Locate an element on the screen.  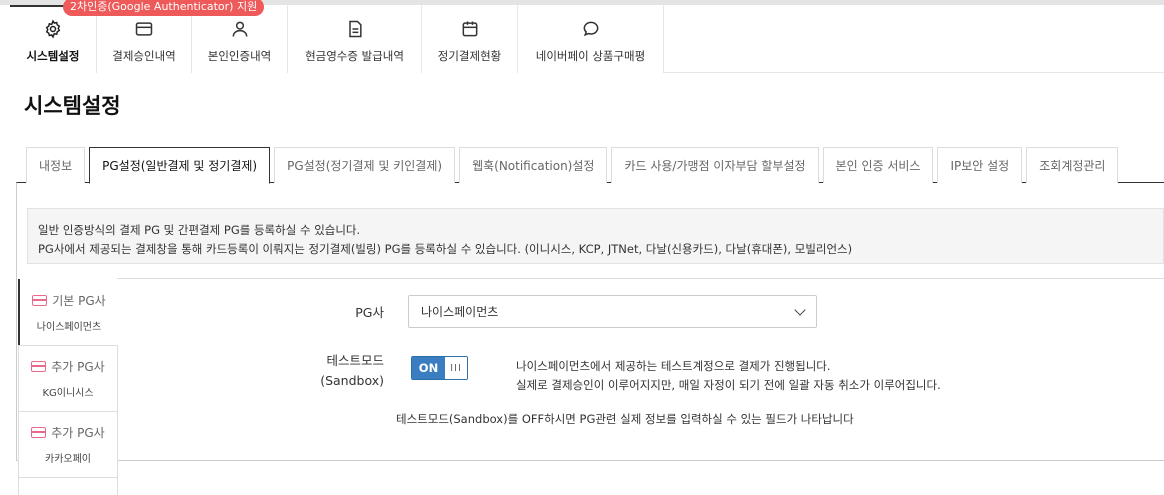
two-factor-badge: 2차인증(Google Authenticator) 지원 is located at coordinates (164, 8).